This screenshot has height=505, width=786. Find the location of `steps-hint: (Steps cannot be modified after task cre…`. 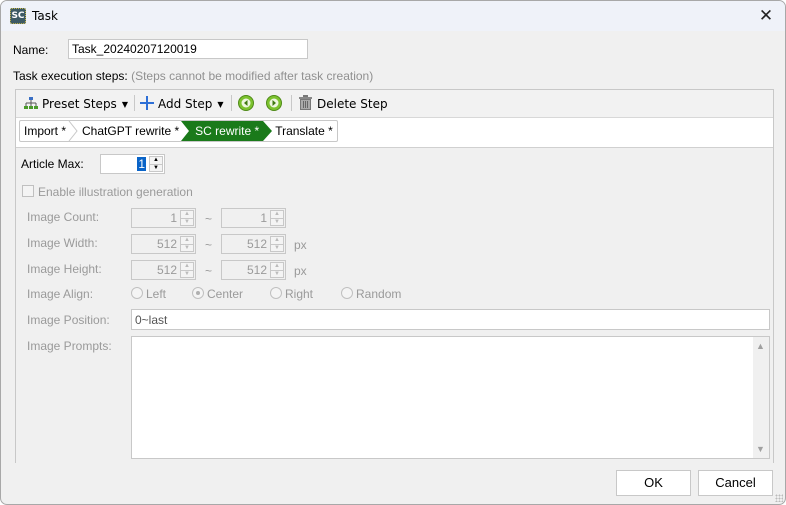

steps-hint: (Steps cannot be modified after task cre… is located at coordinates (252, 76).